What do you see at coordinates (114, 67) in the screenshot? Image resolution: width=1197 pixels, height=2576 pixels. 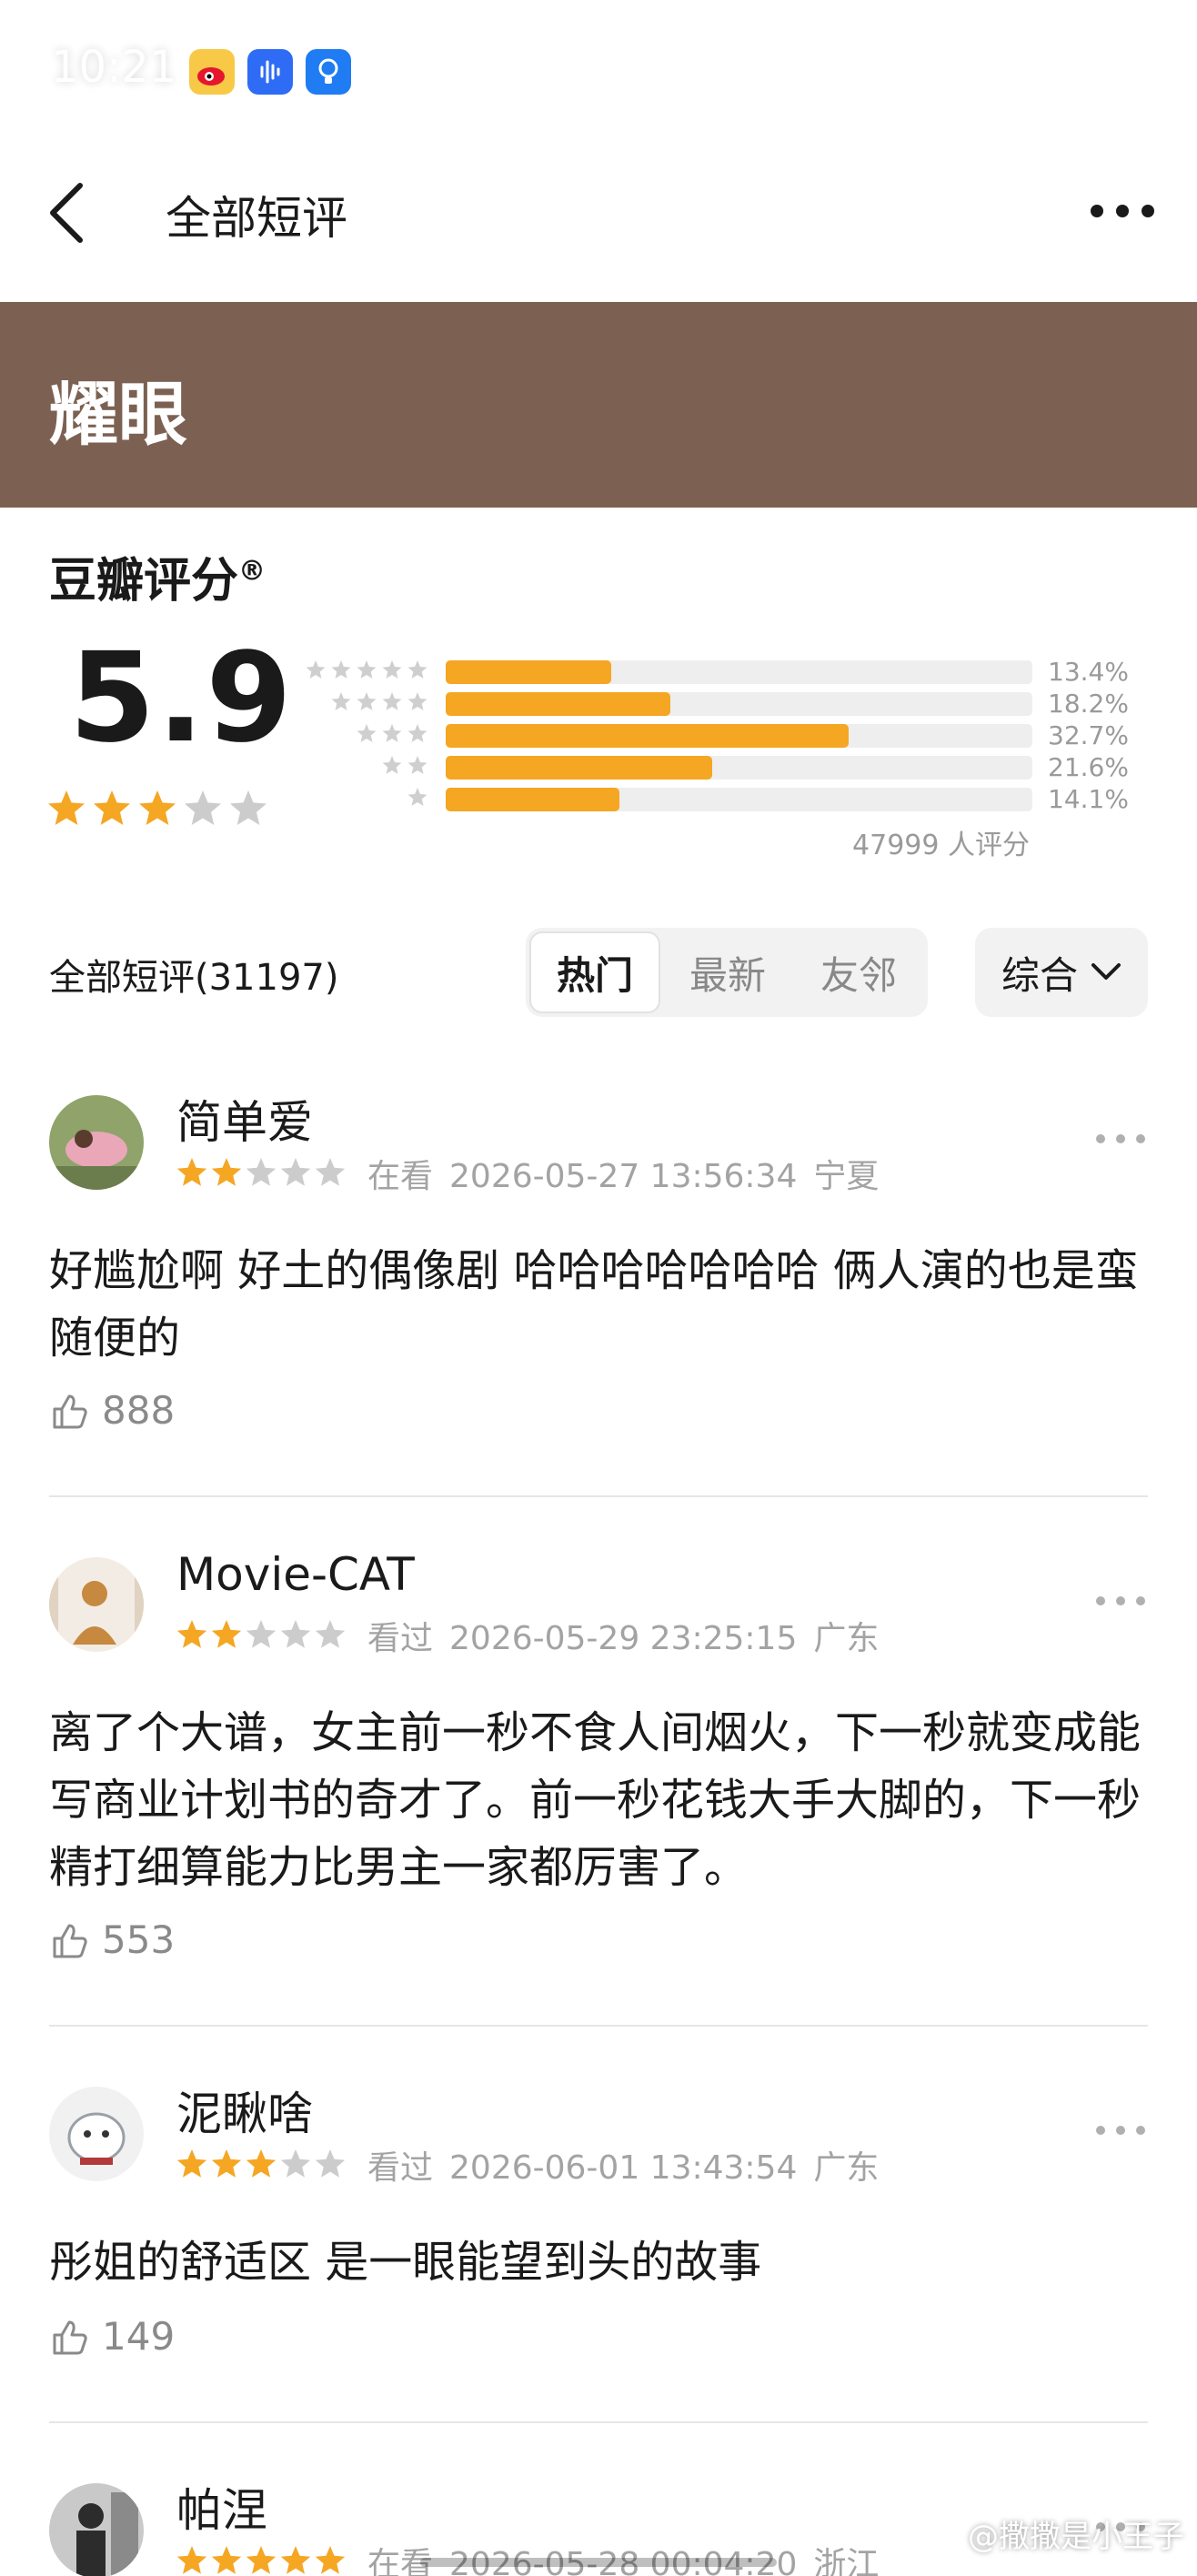 I see `status-time: 10:21` at bounding box center [114, 67].